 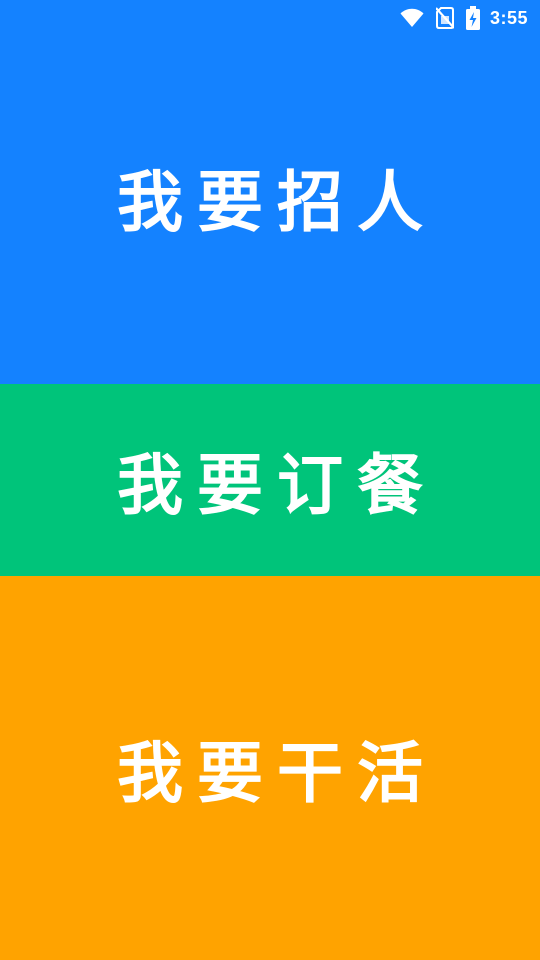 What do you see at coordinates (472, 18) in the screenshot?
I see `battery-charging-icon` at bounding box center [472, 18].